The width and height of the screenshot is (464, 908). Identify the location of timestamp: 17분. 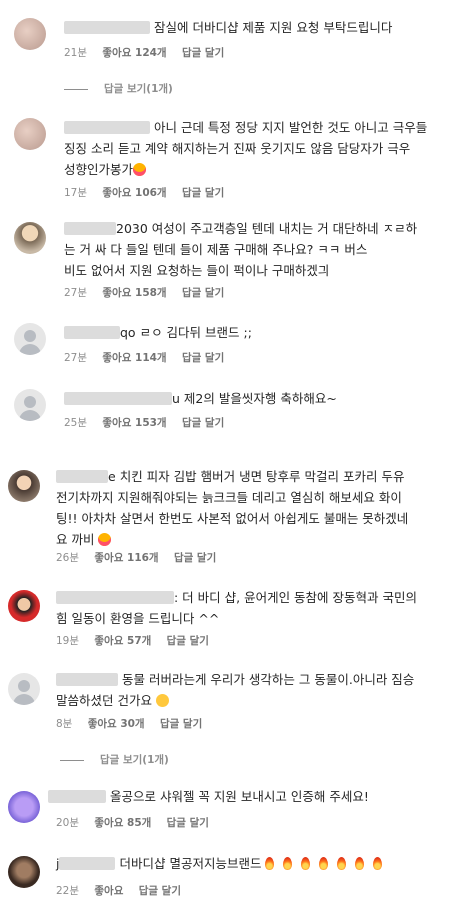
(76, 193).